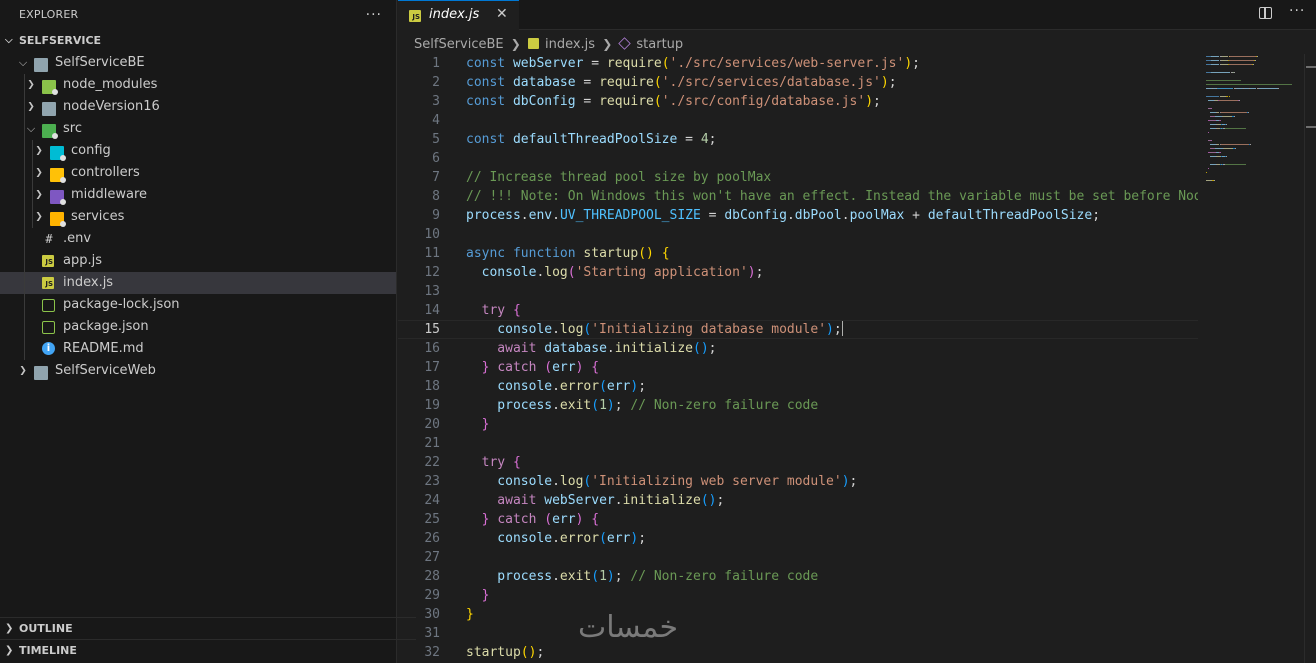 The height and width of the screenshot is (663, 1316). Describe the element at coordinates (798, 386) in the screenshot. I see `code-line: 18 console.error(err);` at that location.